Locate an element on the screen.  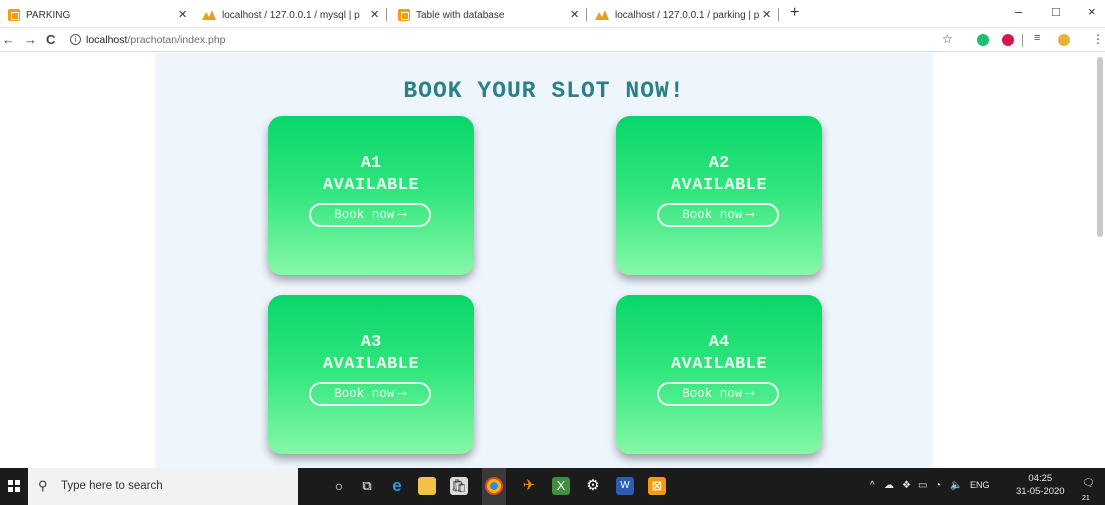
slot-card-a2: A2 AVAILABLE Book now ⟶ is located at coordinates (719, 195).